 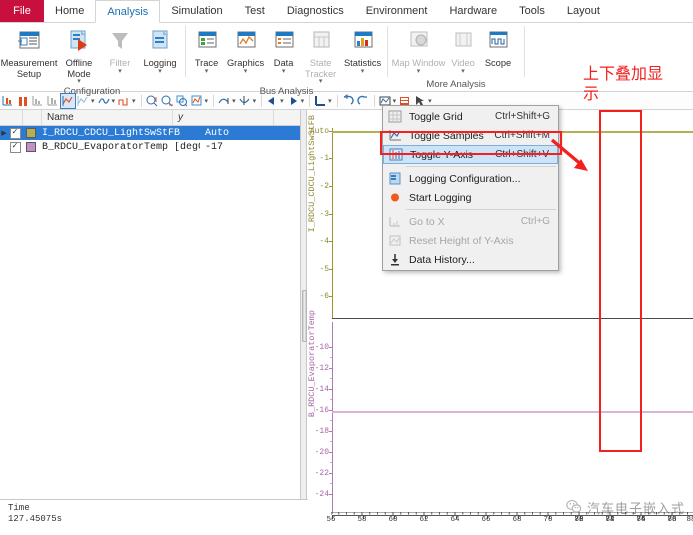 I want to click on tab-hardware: Hardware, so click(x=473, y=11).